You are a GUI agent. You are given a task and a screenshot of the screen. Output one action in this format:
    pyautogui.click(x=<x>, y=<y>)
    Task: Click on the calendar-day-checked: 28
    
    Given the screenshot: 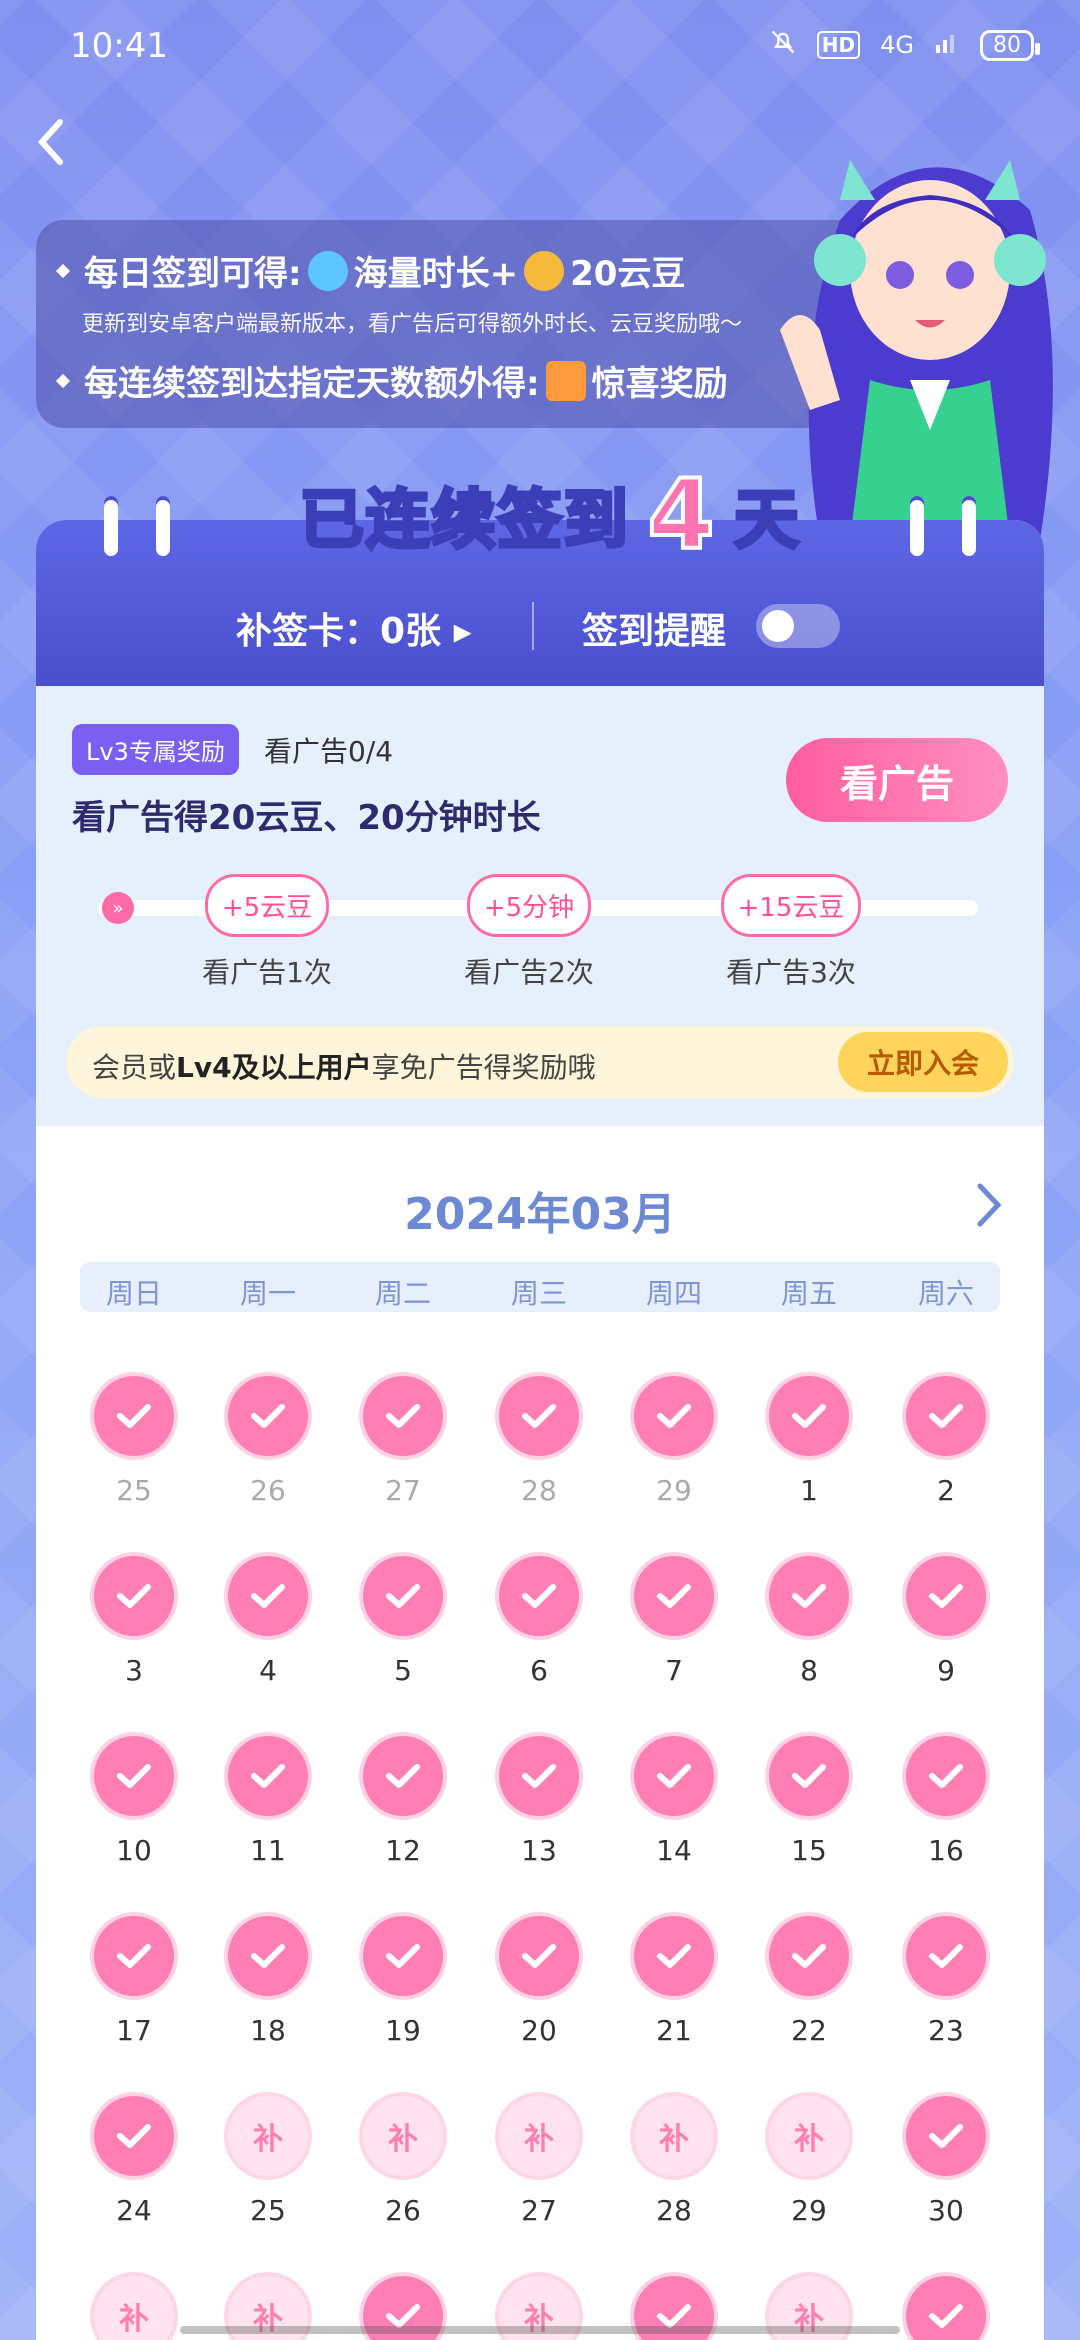 What is the action you would take?
    pyautogui.click(x=539, y=1441)
    